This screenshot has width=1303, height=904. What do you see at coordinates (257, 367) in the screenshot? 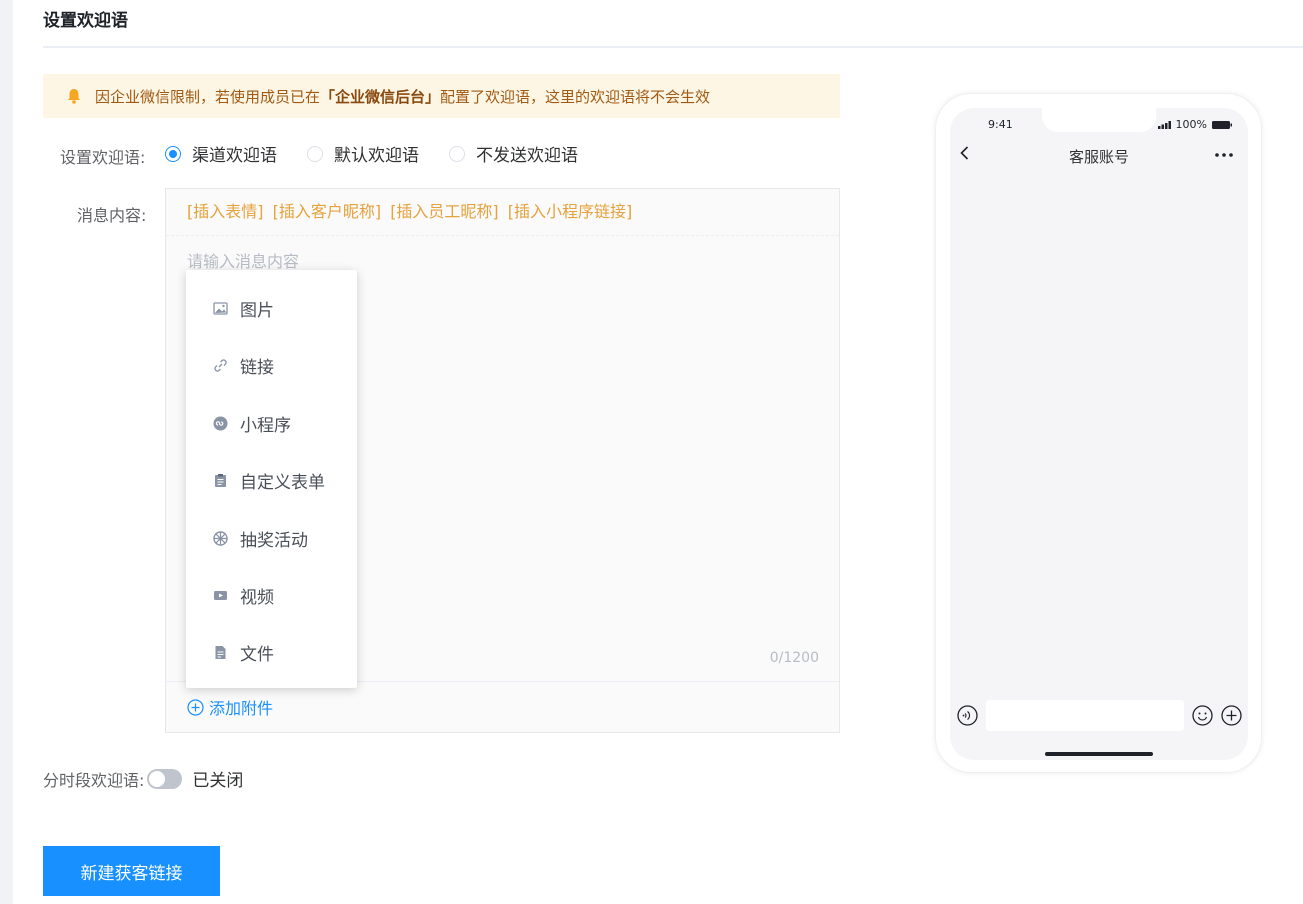
I see `menu-item-label: 链接` at bounding box center [257, 367].